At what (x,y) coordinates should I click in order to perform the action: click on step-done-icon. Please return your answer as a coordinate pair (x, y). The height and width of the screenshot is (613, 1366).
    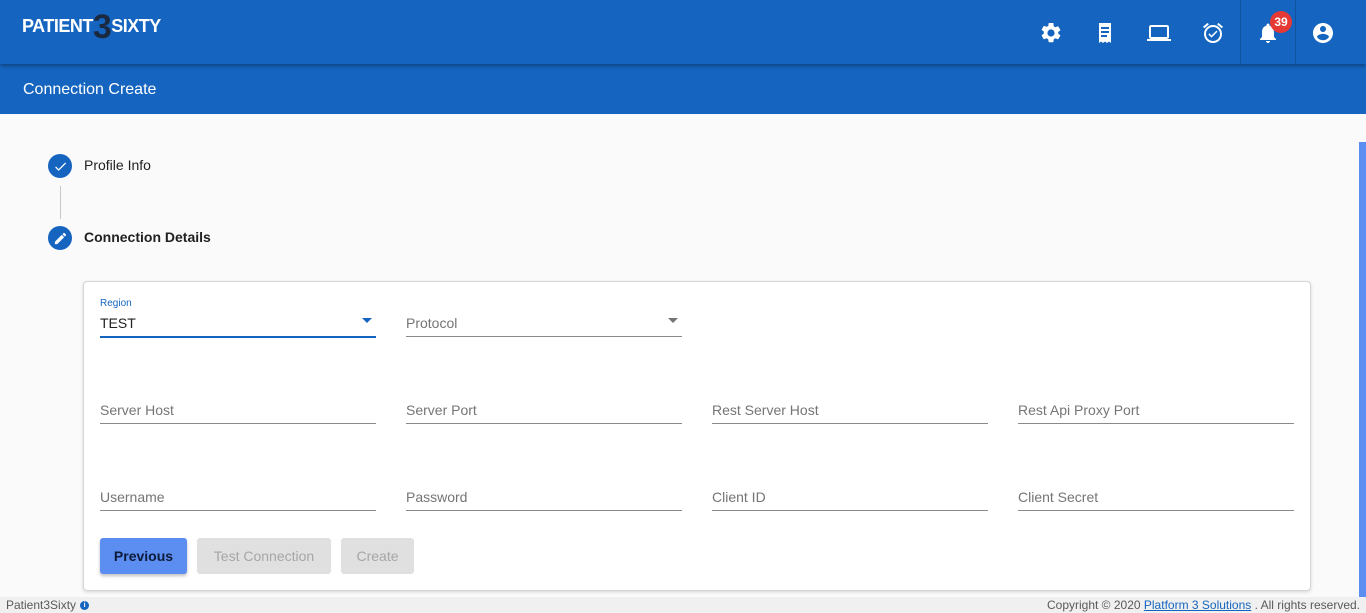
    Looking at the image, I should click on (60, 166).